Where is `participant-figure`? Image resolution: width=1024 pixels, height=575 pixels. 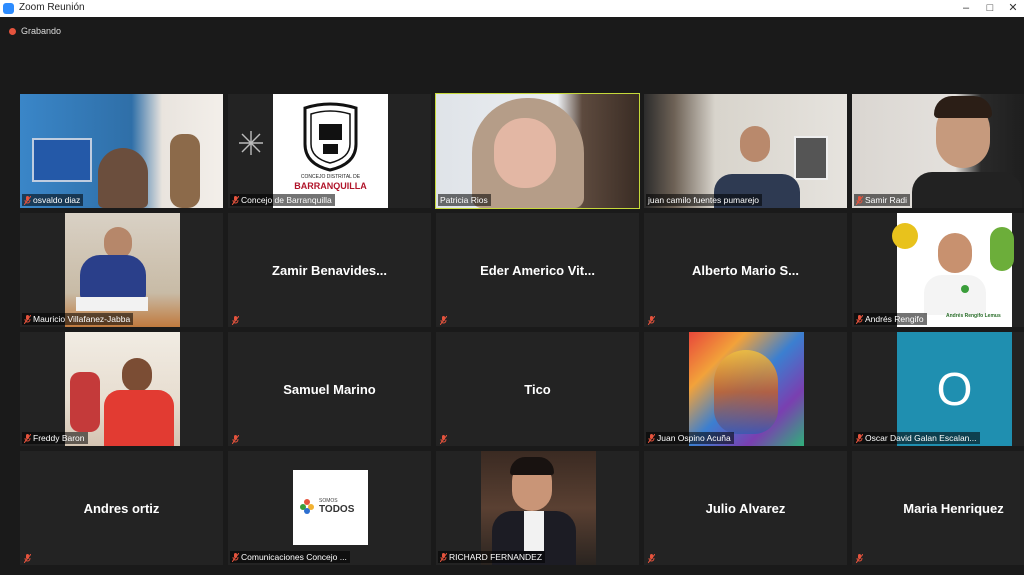 participant-figure is located at coordinates (123, 178).